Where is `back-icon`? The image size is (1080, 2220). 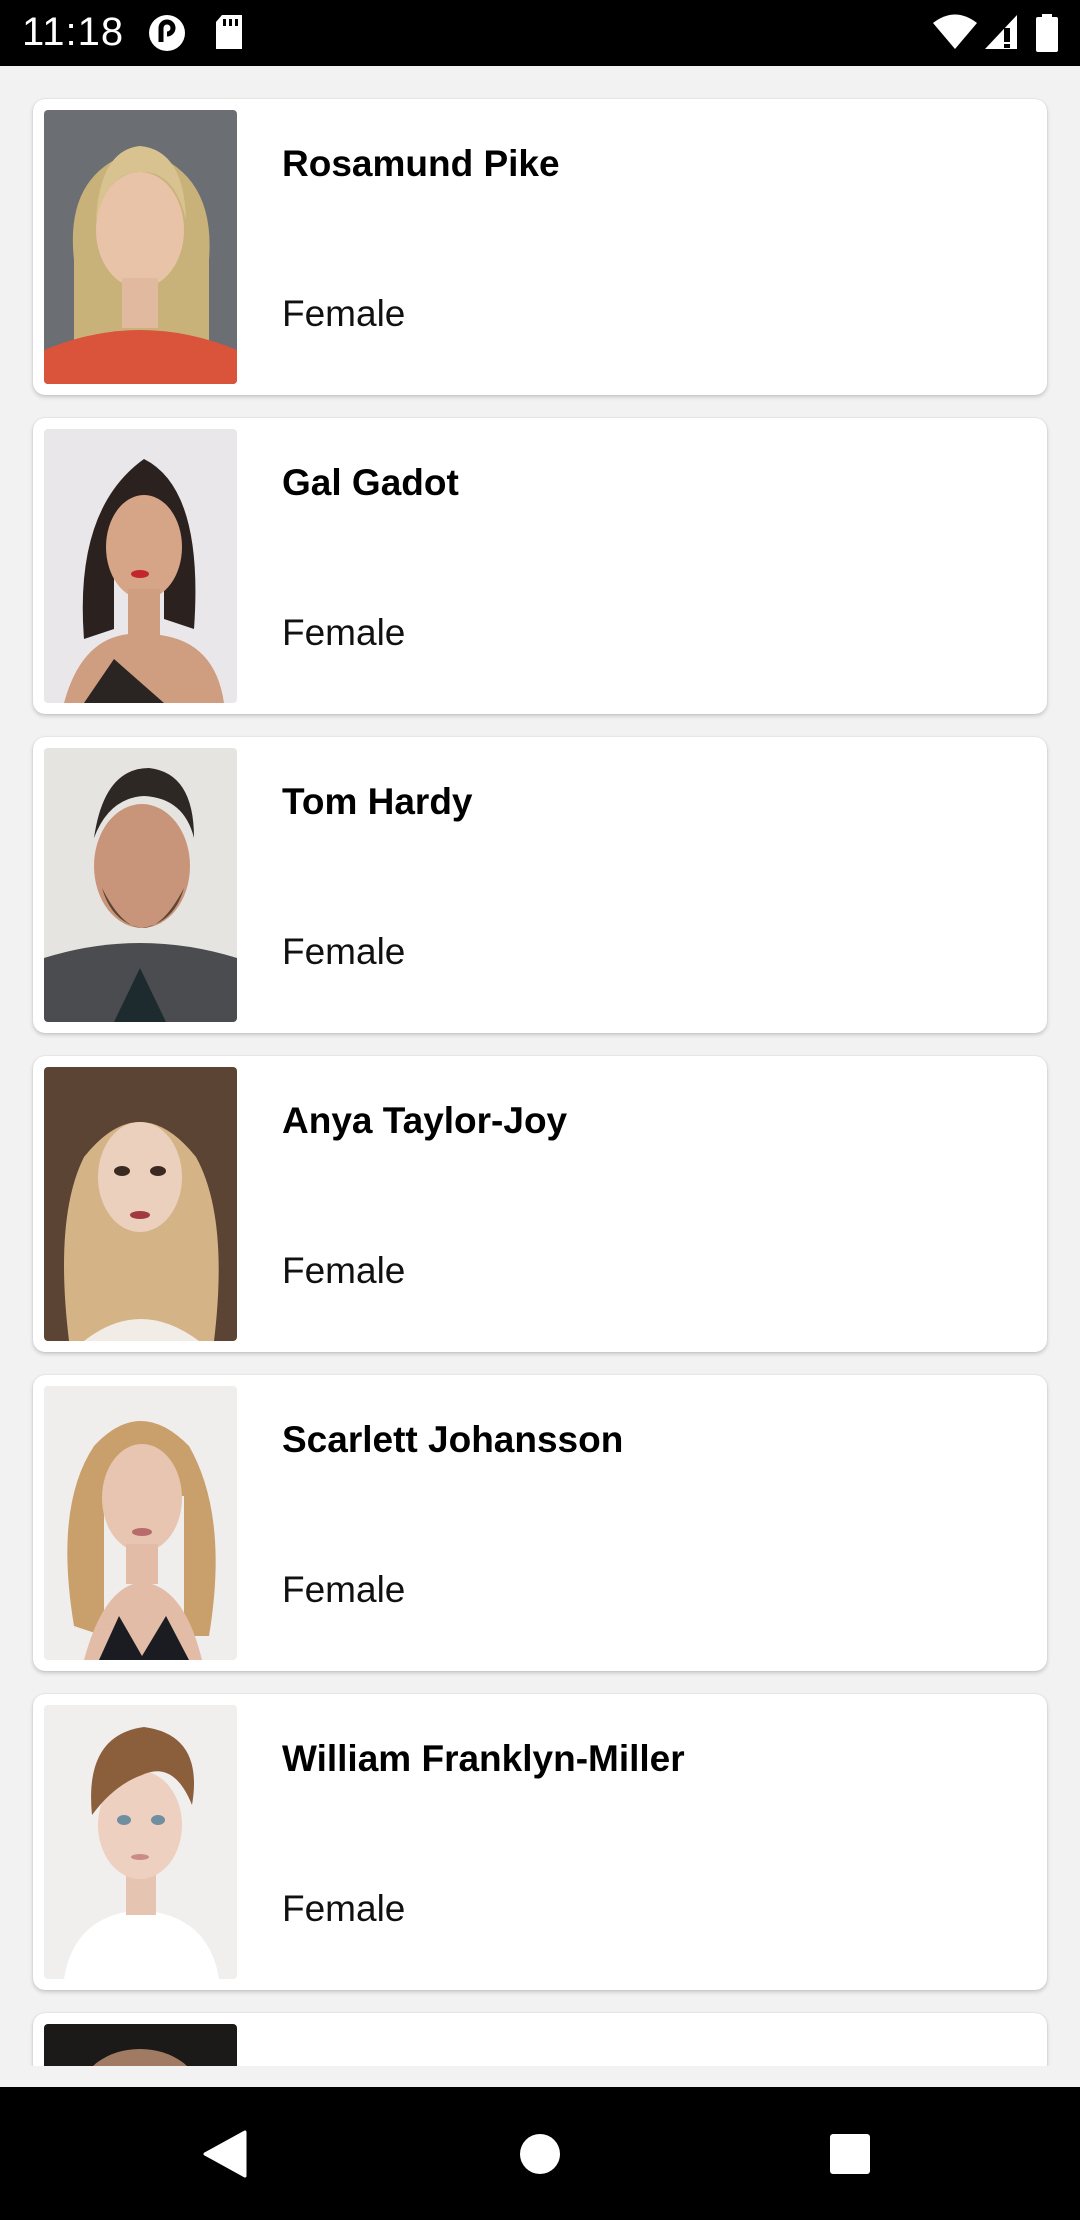 back-icon is located at coordinates (225, 2153).